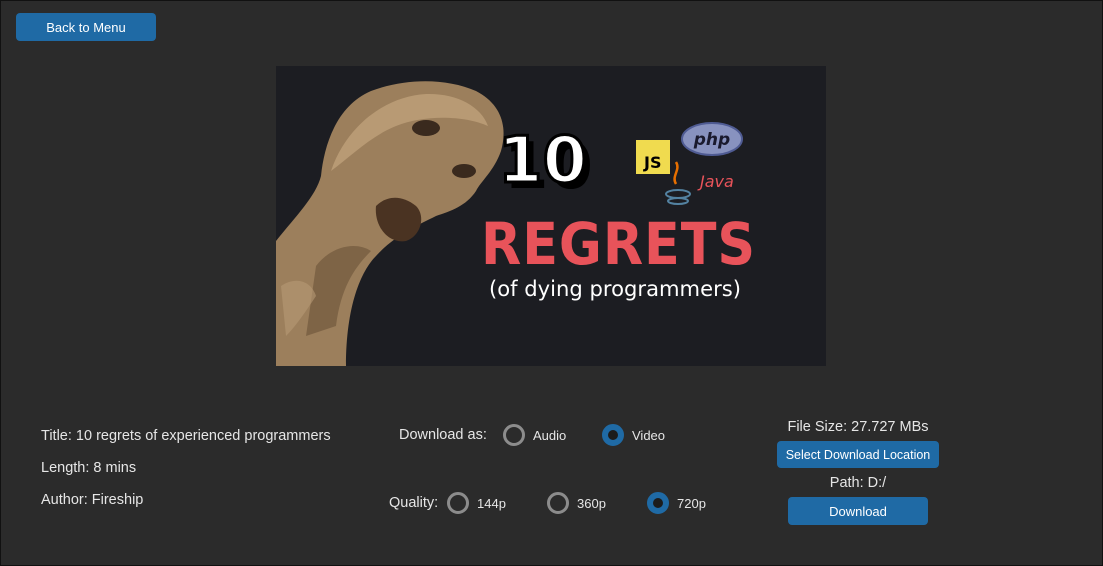 This screenshot has width=1103, height=566. I want to click on radio-audio: Audio, so click(534, 435).